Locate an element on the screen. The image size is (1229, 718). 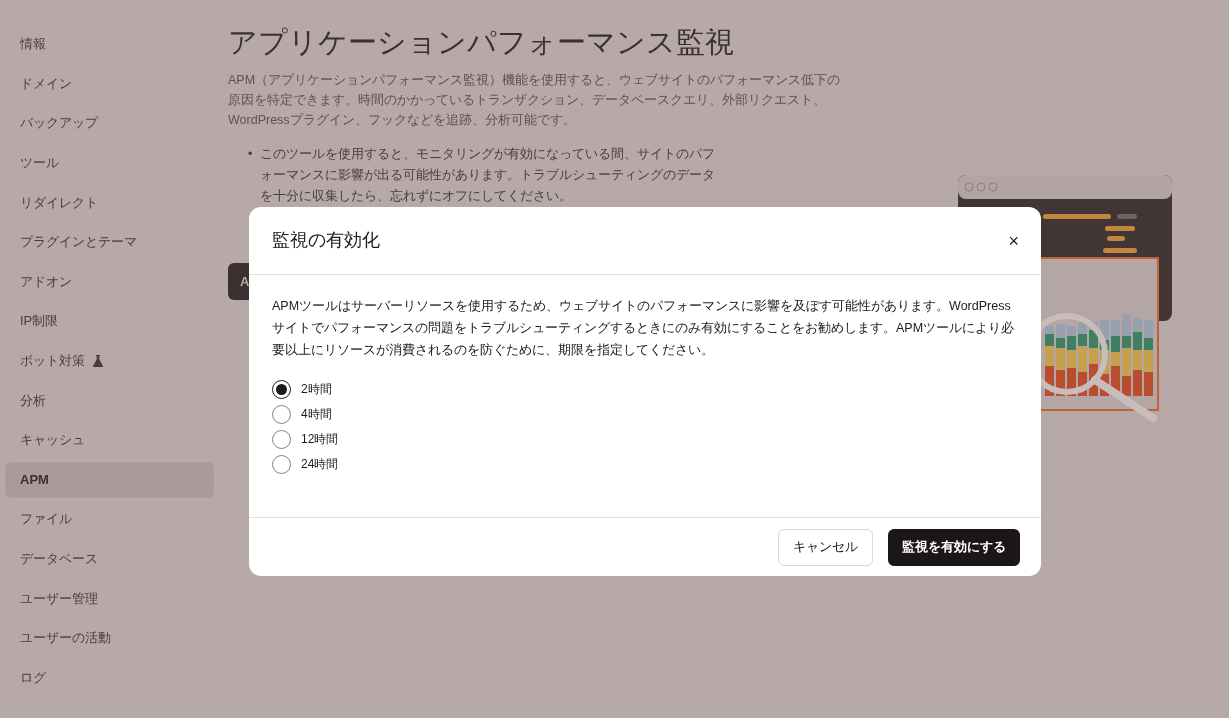
dialog-title: 監視の有効化 is located at coordinates (326, 240).